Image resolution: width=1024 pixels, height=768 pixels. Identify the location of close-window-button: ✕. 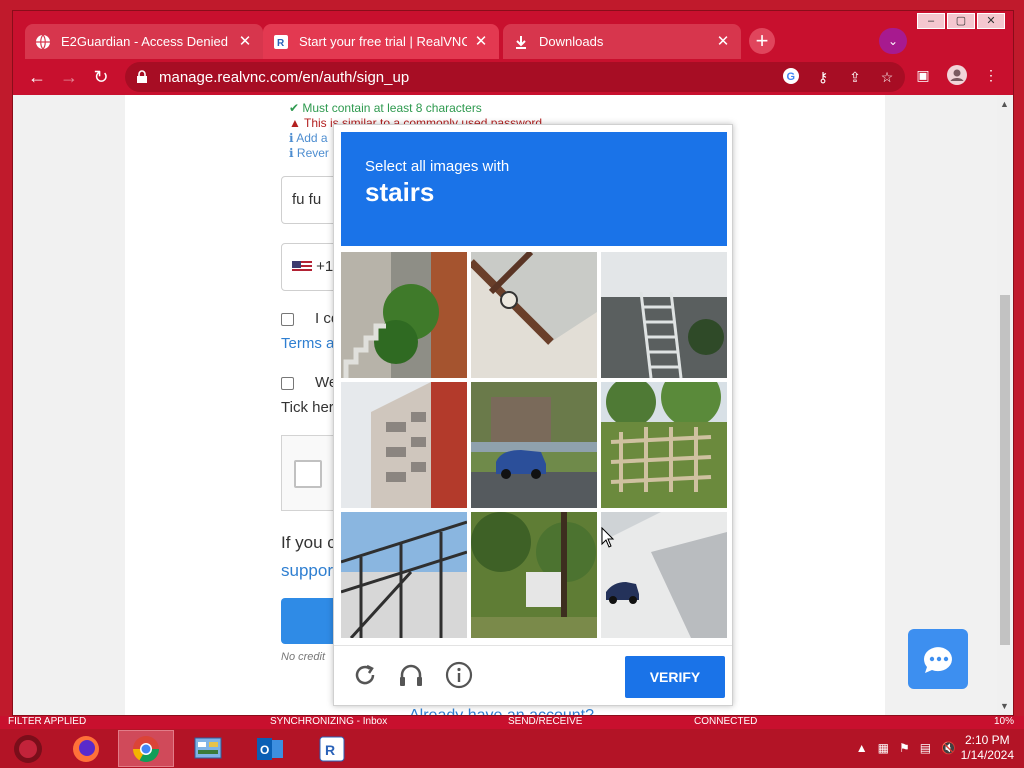
(991, 21).